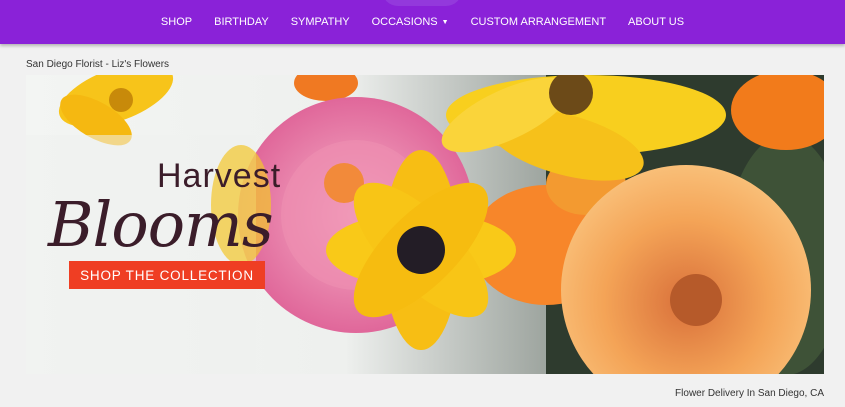  I want to click on nav-item-birthday: BIRTHDAY, so click(241, 22).